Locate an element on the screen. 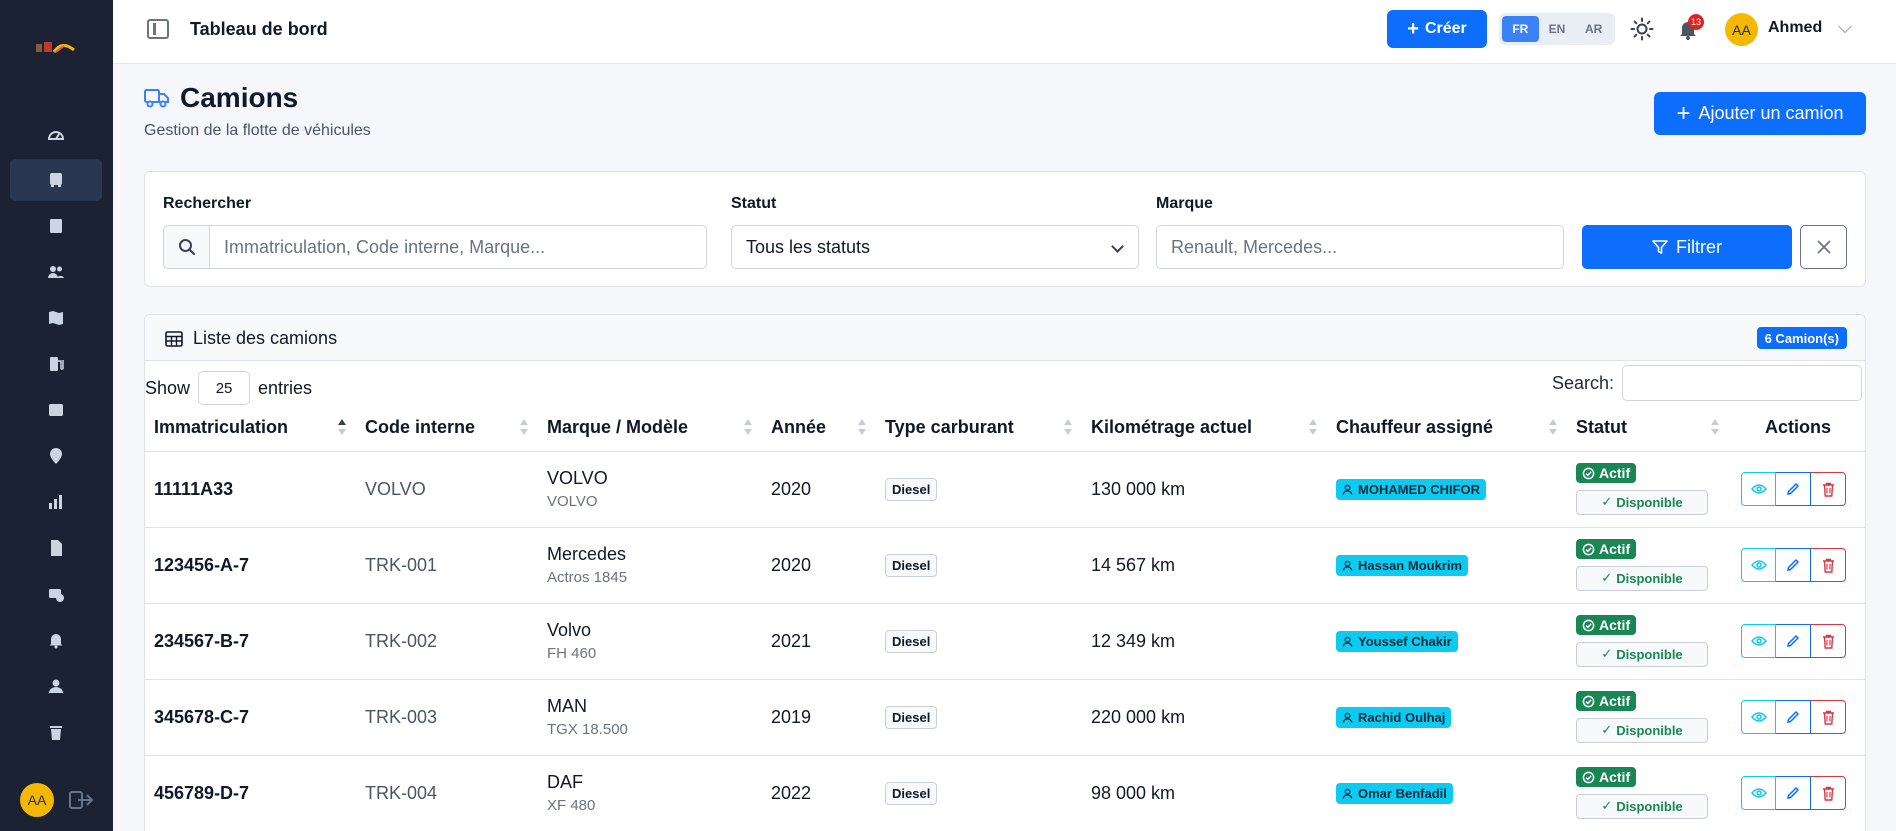 Image resolution: width=1896 pixels, height=831 pixels. user-name: Ahmed is located at coordinates (1795, 28).